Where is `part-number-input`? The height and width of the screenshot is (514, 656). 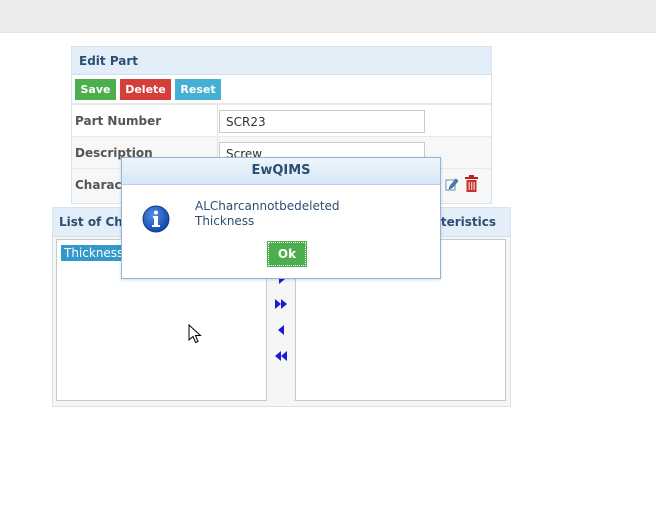 part-number-input is located at coordinates (322, 121).